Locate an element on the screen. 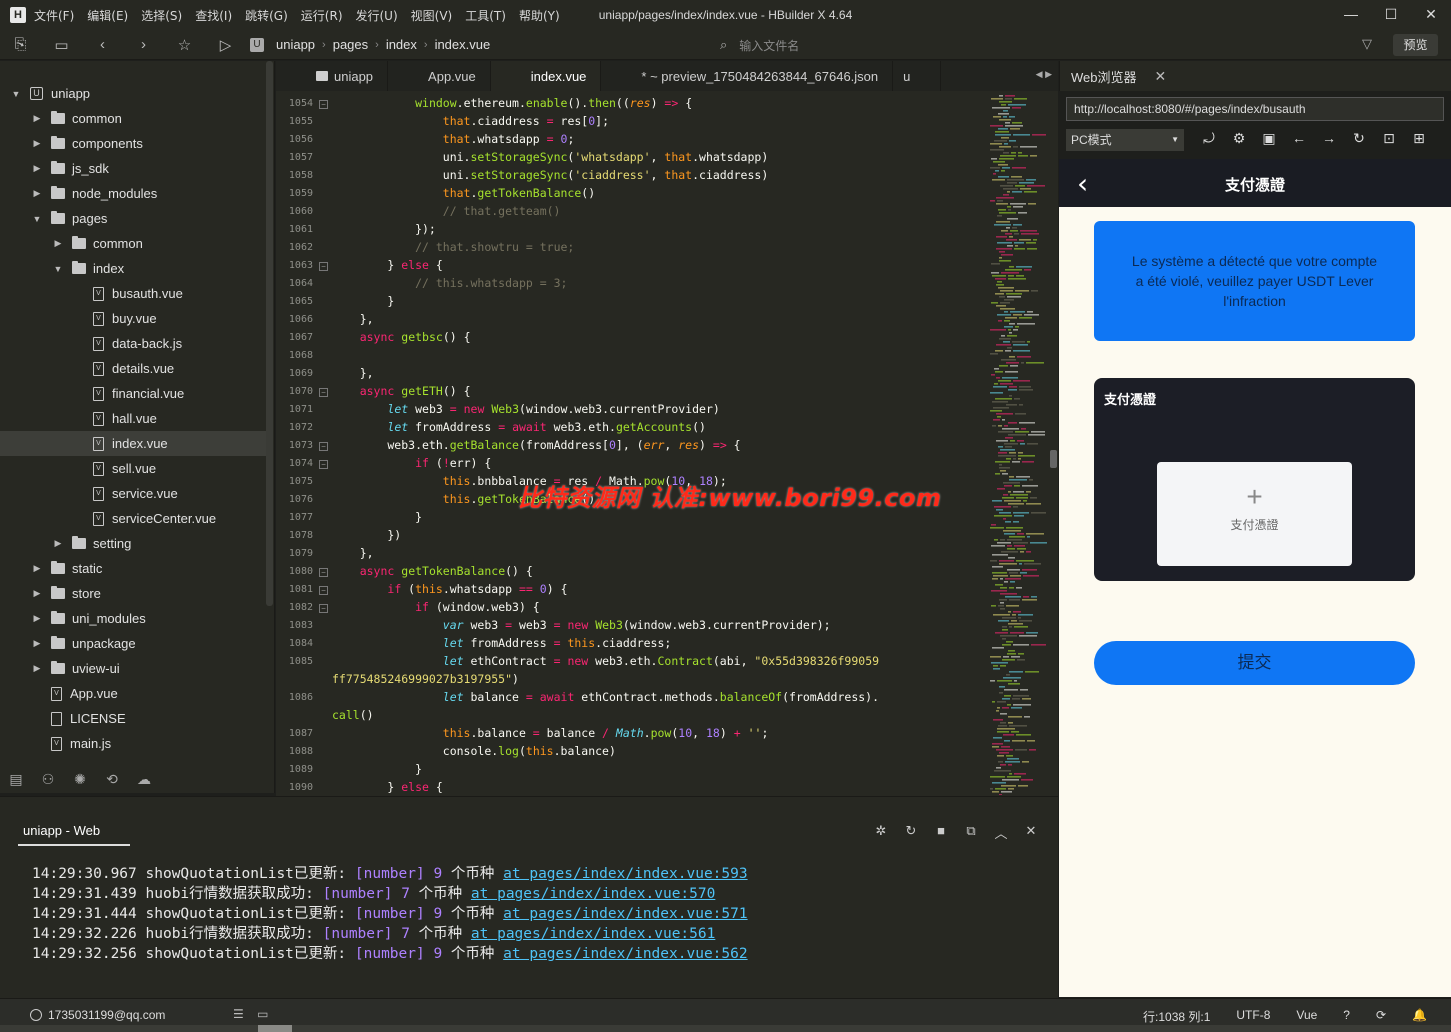  tree-folder: ▼ pages is located at coordinates (133, 218).